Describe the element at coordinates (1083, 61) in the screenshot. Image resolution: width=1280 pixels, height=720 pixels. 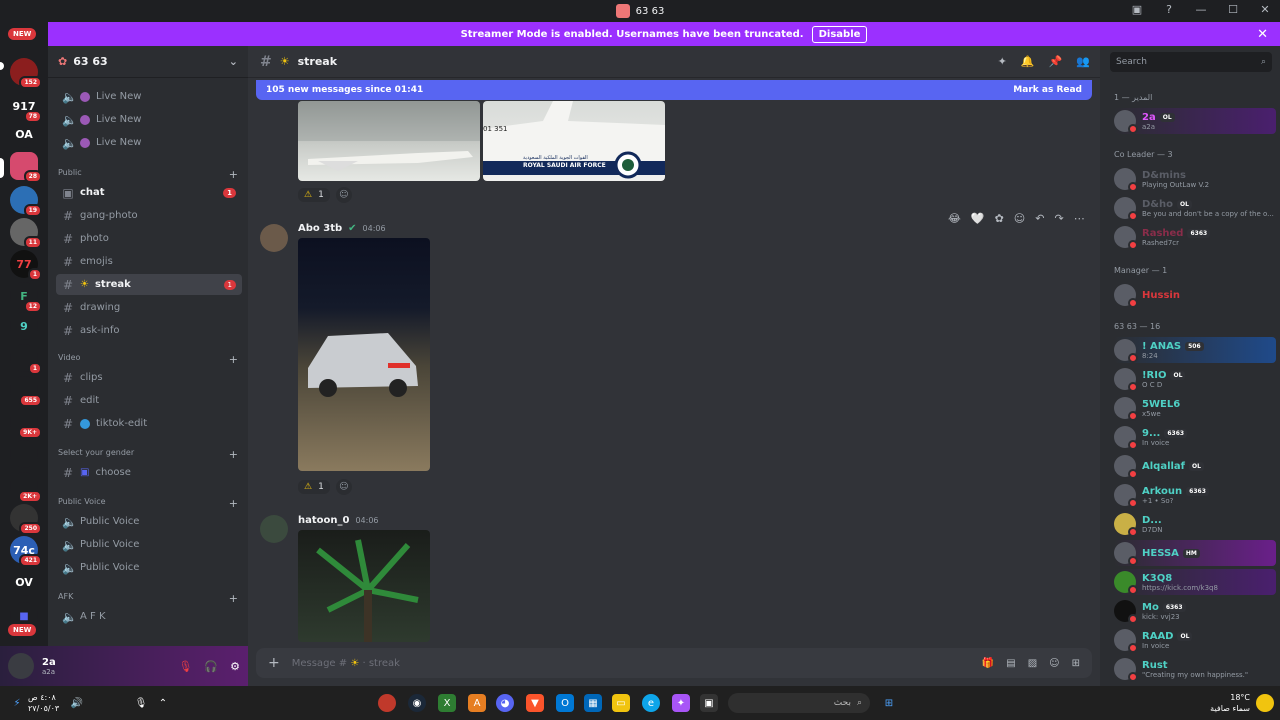
I see `members-icon: 👥` at that location.